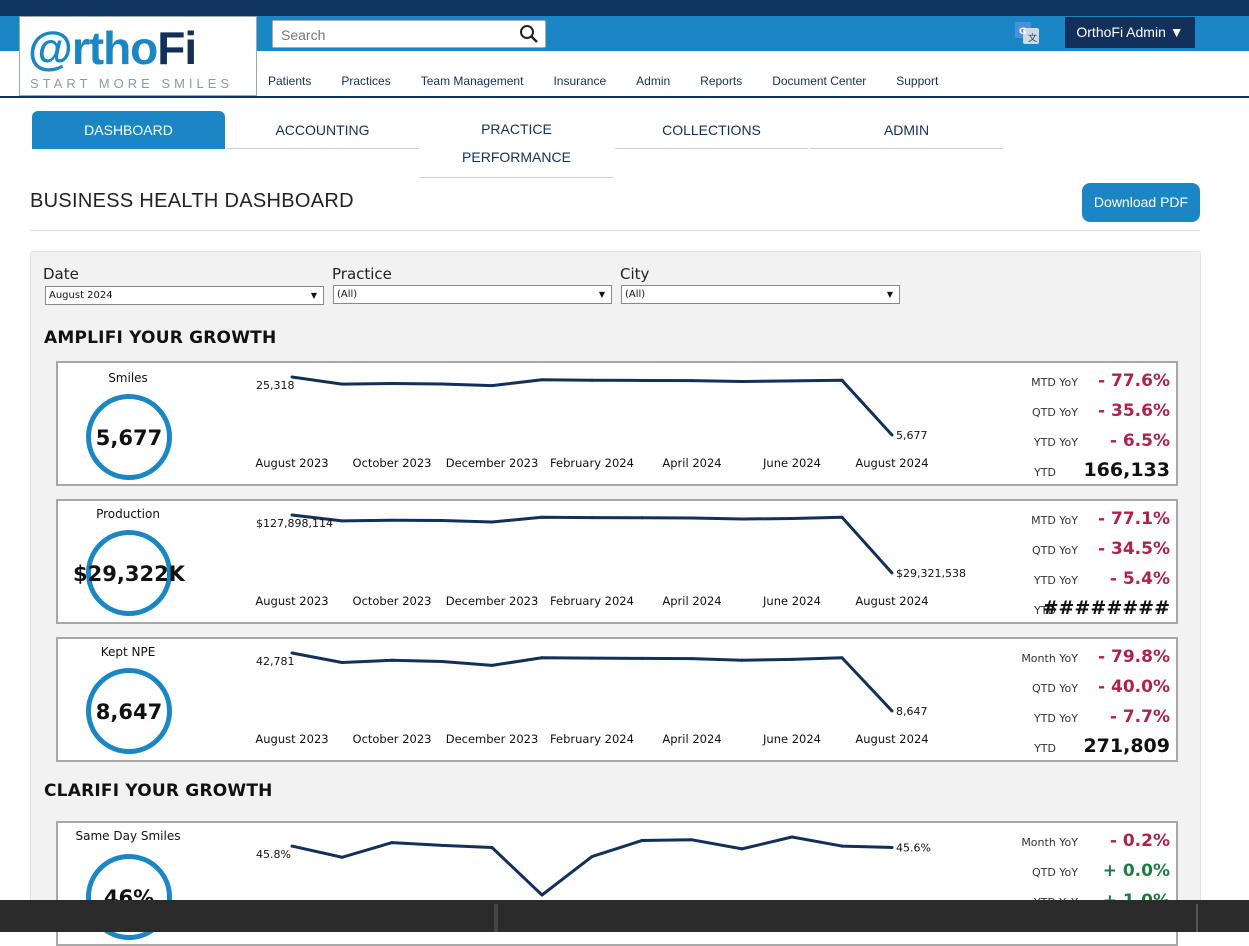 This screenshot has width=1249, height=946. Describe the element at coordinates (721, 81) in the screenshot. I see `nav-reports: Reports` at that location.